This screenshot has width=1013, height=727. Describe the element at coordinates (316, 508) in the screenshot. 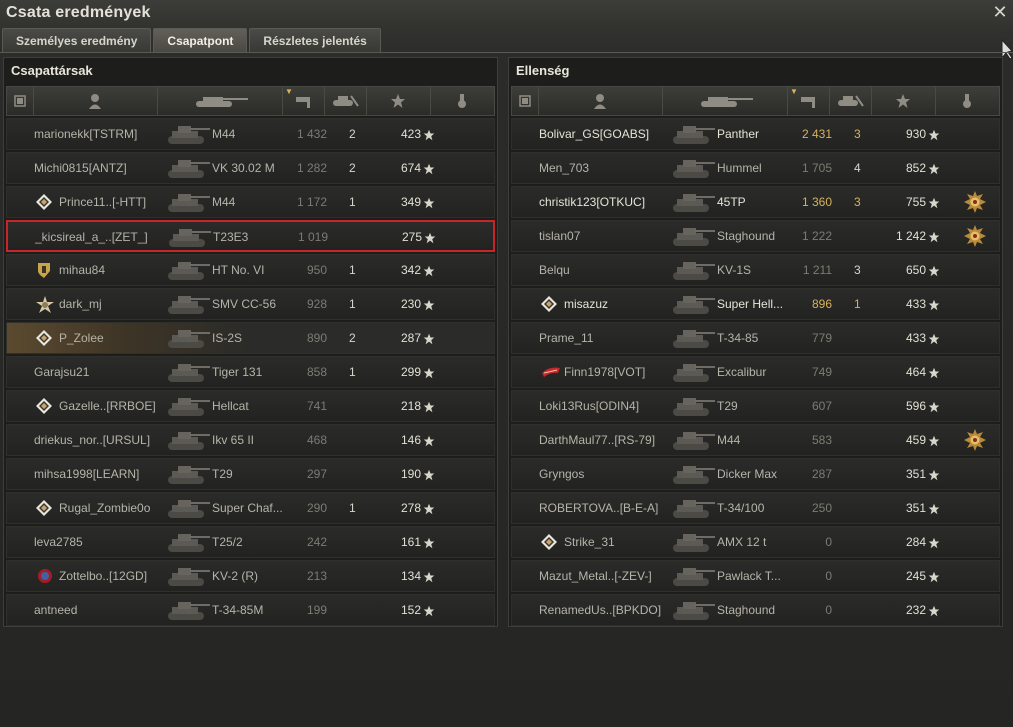

I see `xp-value: 290` at that location.